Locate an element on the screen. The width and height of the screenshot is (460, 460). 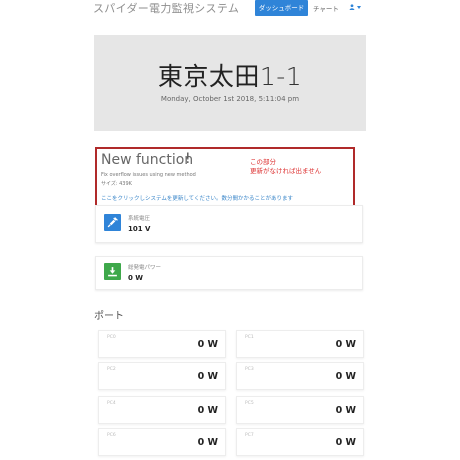
notice-size-text: サイズ: 439K is located at coordinates (116, 184).